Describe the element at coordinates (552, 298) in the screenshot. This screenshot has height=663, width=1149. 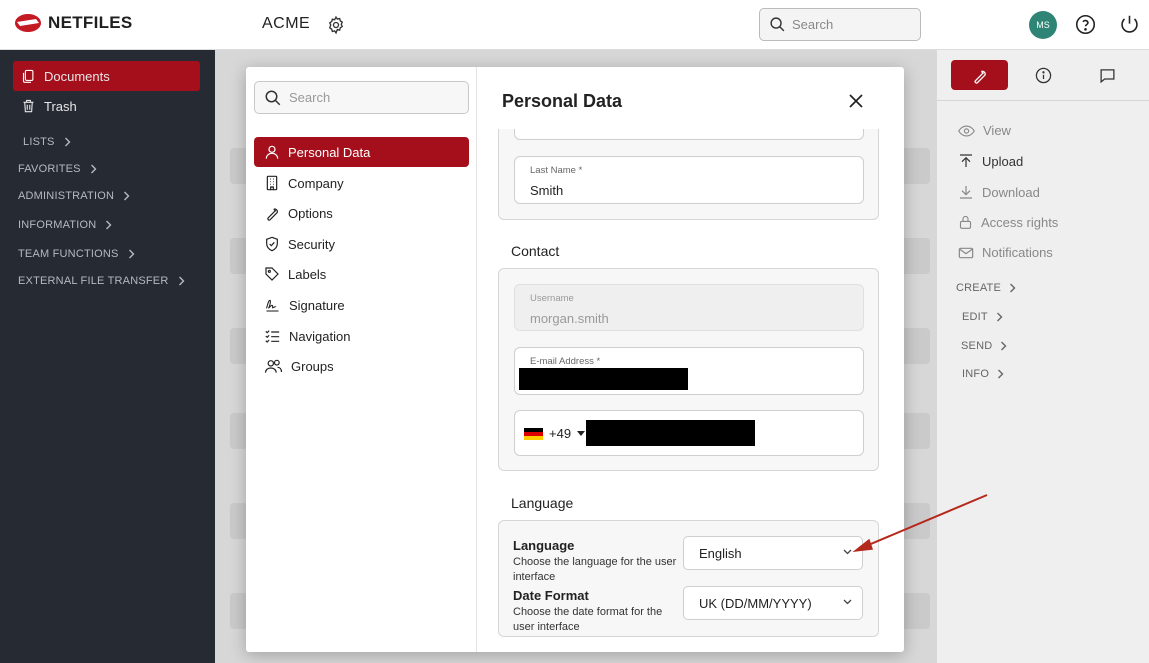
I see `username-label: Username` at that location.